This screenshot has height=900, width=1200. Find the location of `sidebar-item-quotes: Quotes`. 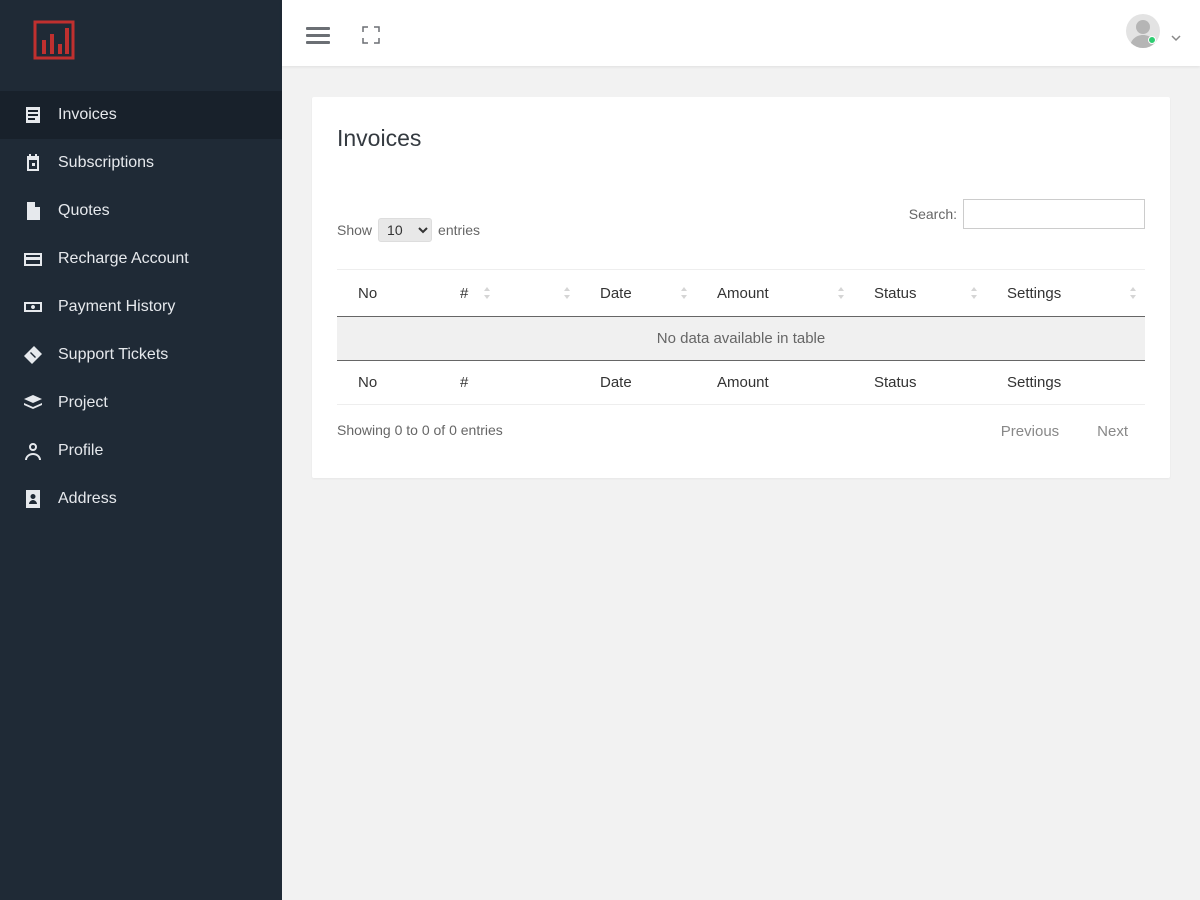

sidebar-item-quotes: Quotes is located at coordinates (141, 211).